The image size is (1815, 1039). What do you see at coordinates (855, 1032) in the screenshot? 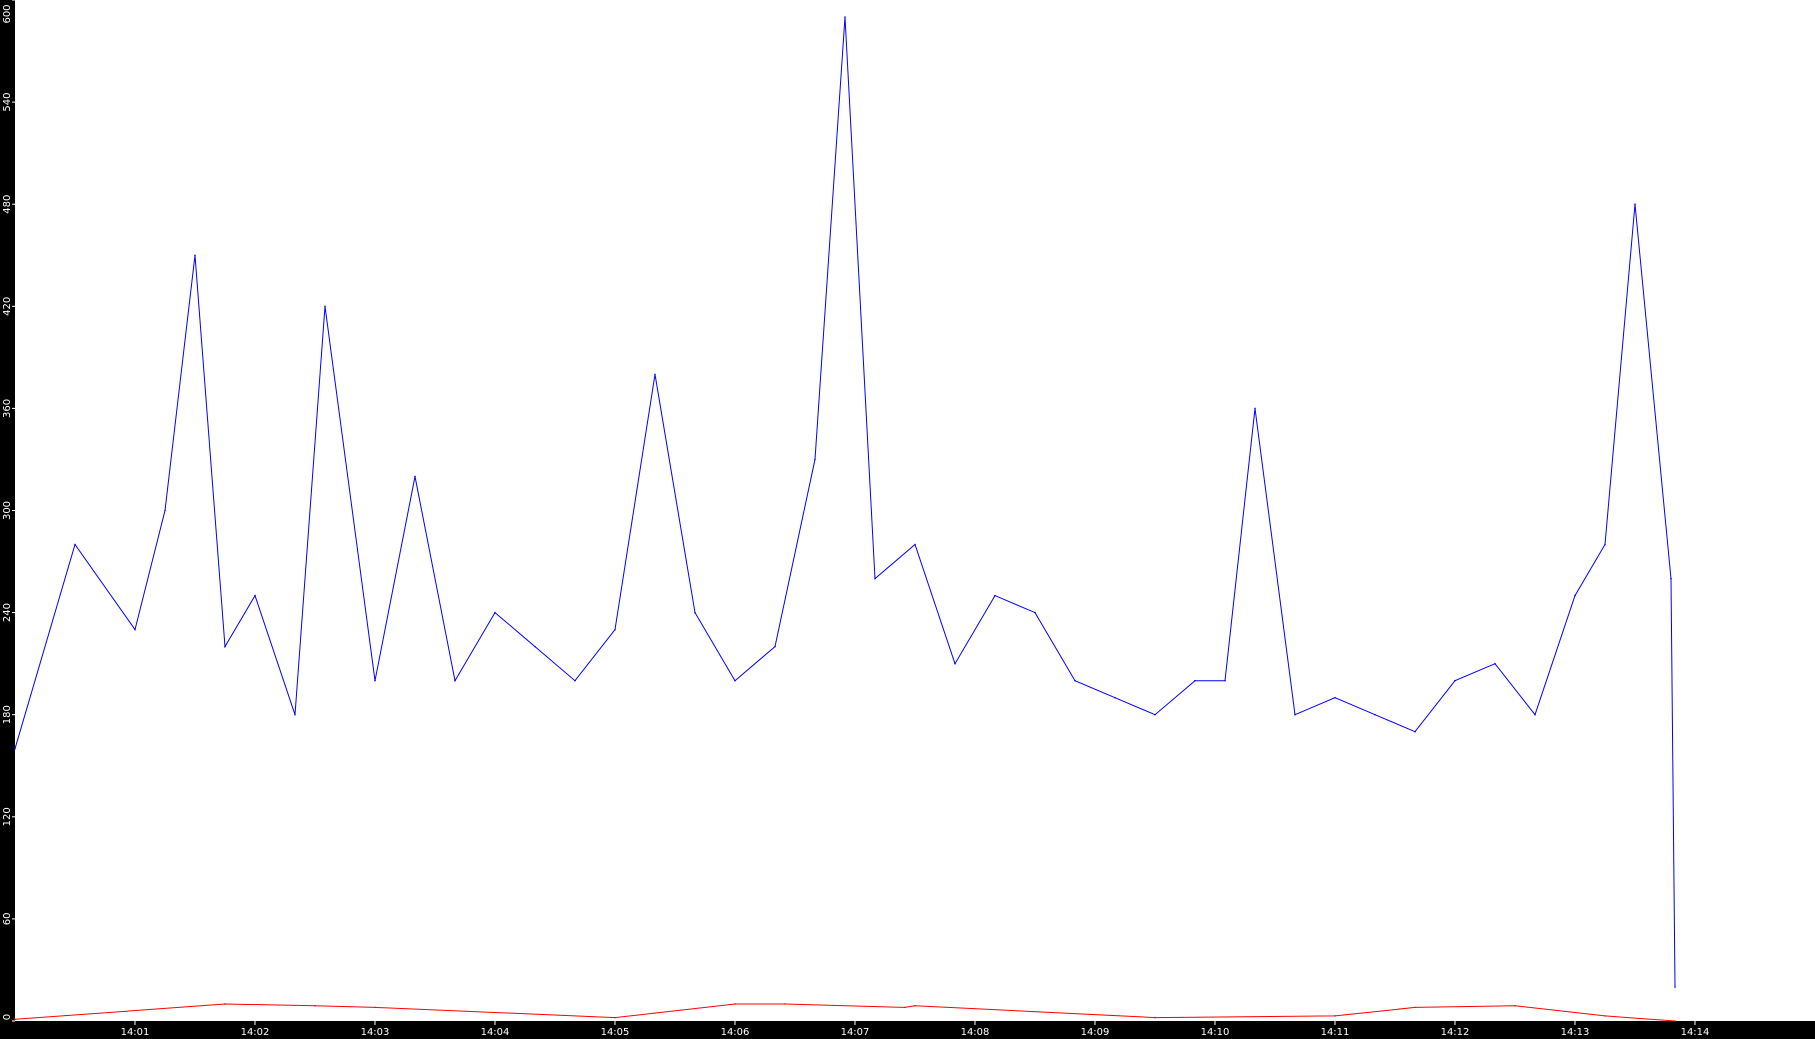
I see `x-tick-label: 14:07` at bounding box center [855, 1032].